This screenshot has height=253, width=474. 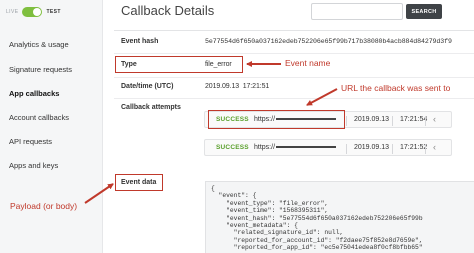 What do you see at coordinates (322, 97) in the screenshot?
I see `url-arrow` at bounding box center [322, 97].